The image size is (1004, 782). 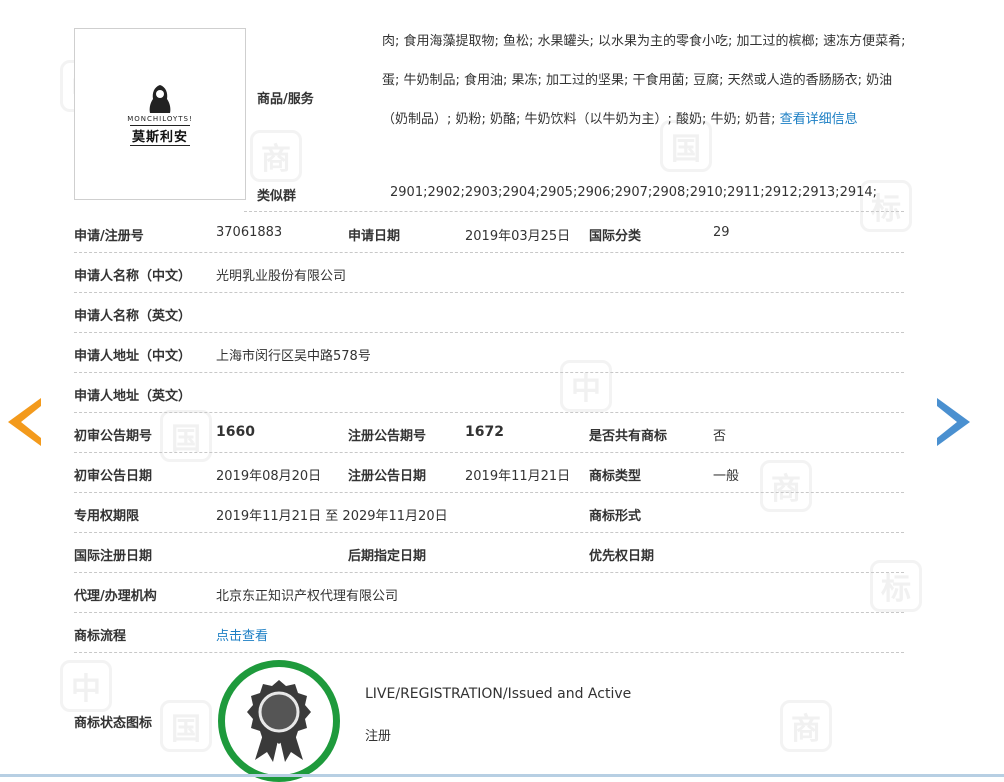 What do you see at coordinates (498, 694) in the screenshot?
I see `status-english: LIVE/REGISTRATION/Issued and Active` at bounding box center [498, 694].